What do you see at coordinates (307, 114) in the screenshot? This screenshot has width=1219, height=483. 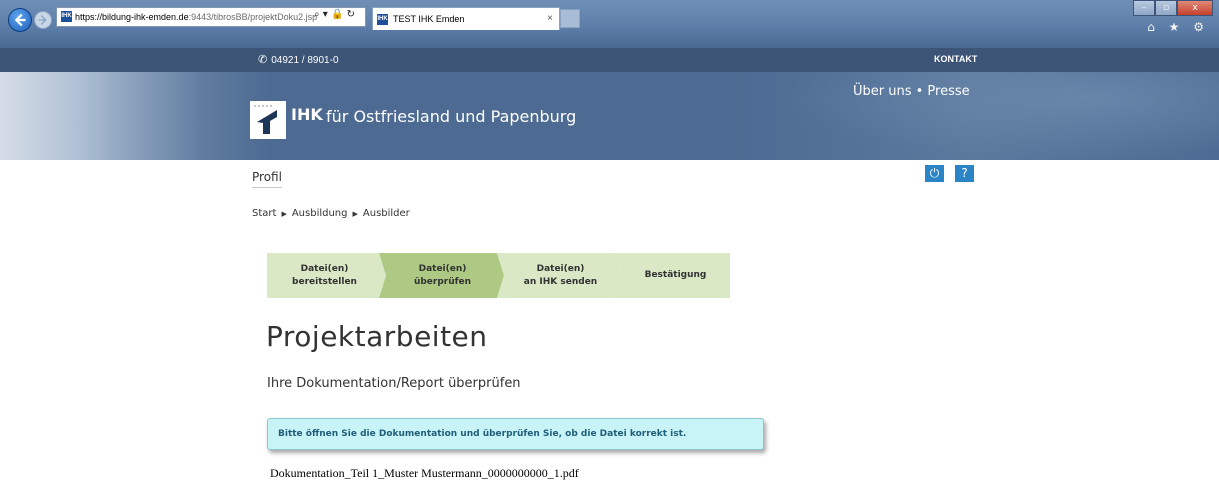 I see `logo-mark: IHK` at bounding box center [307, 114].